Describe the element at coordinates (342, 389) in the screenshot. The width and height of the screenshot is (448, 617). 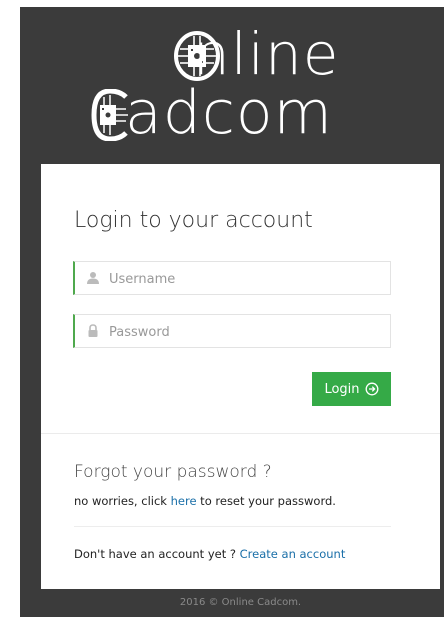
I see `login-button-label: Login` at that location.